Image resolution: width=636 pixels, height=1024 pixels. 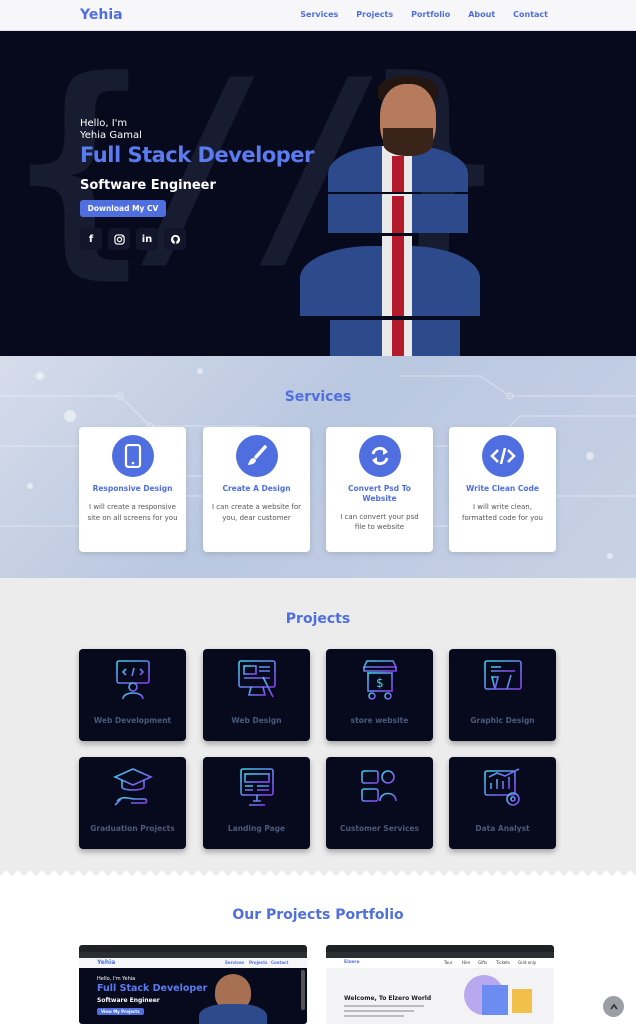 I want to click on graduation-cap-icon, so click(x=132, y=787).